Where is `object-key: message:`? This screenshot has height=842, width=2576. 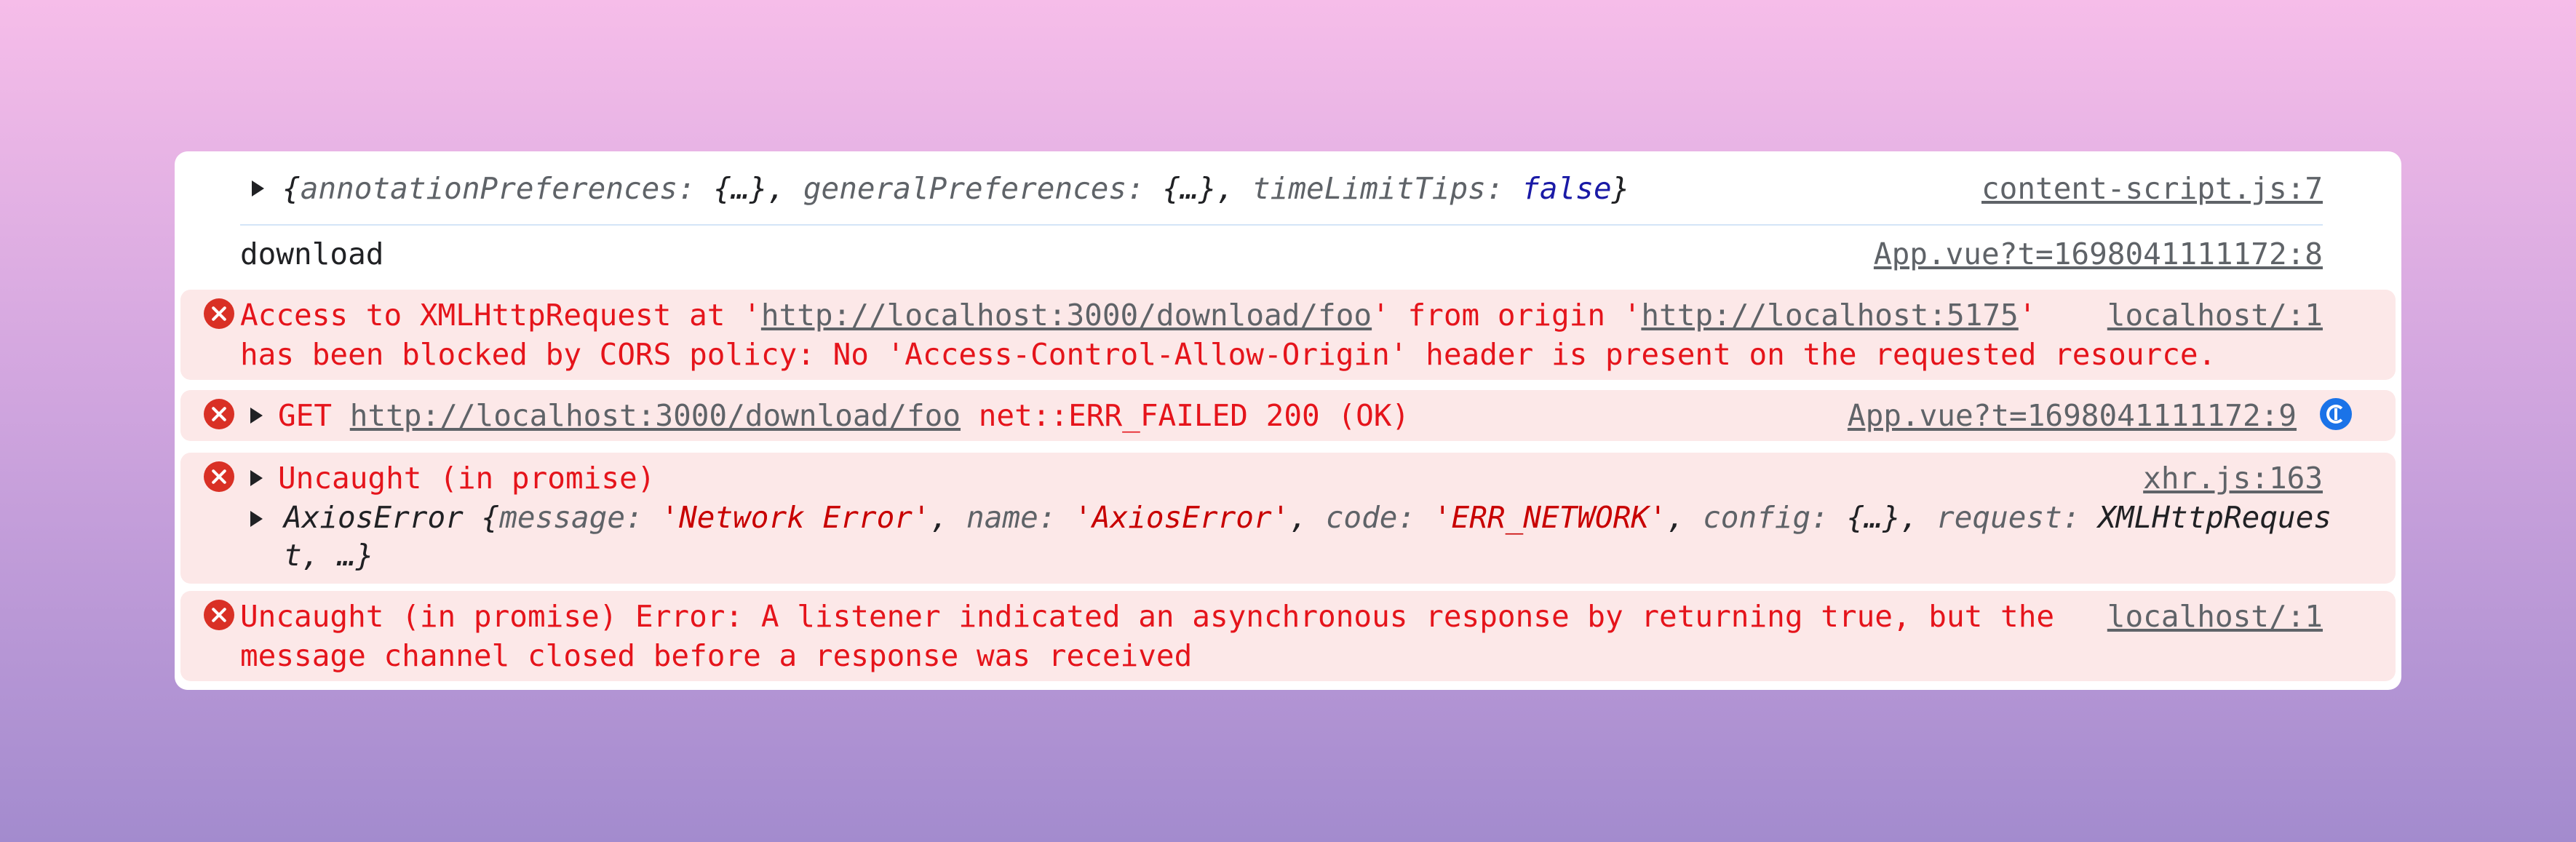
object-key: message: is located at coordinates (571, 517).